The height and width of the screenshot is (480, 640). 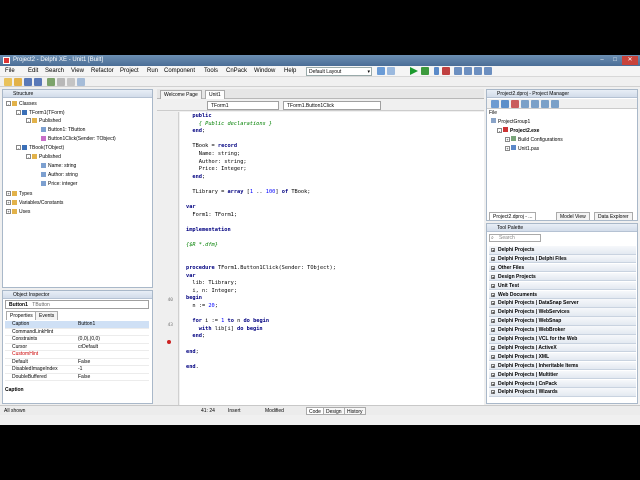 I want to click on palette-category: + Unit Test, so click(x=562, y=286).